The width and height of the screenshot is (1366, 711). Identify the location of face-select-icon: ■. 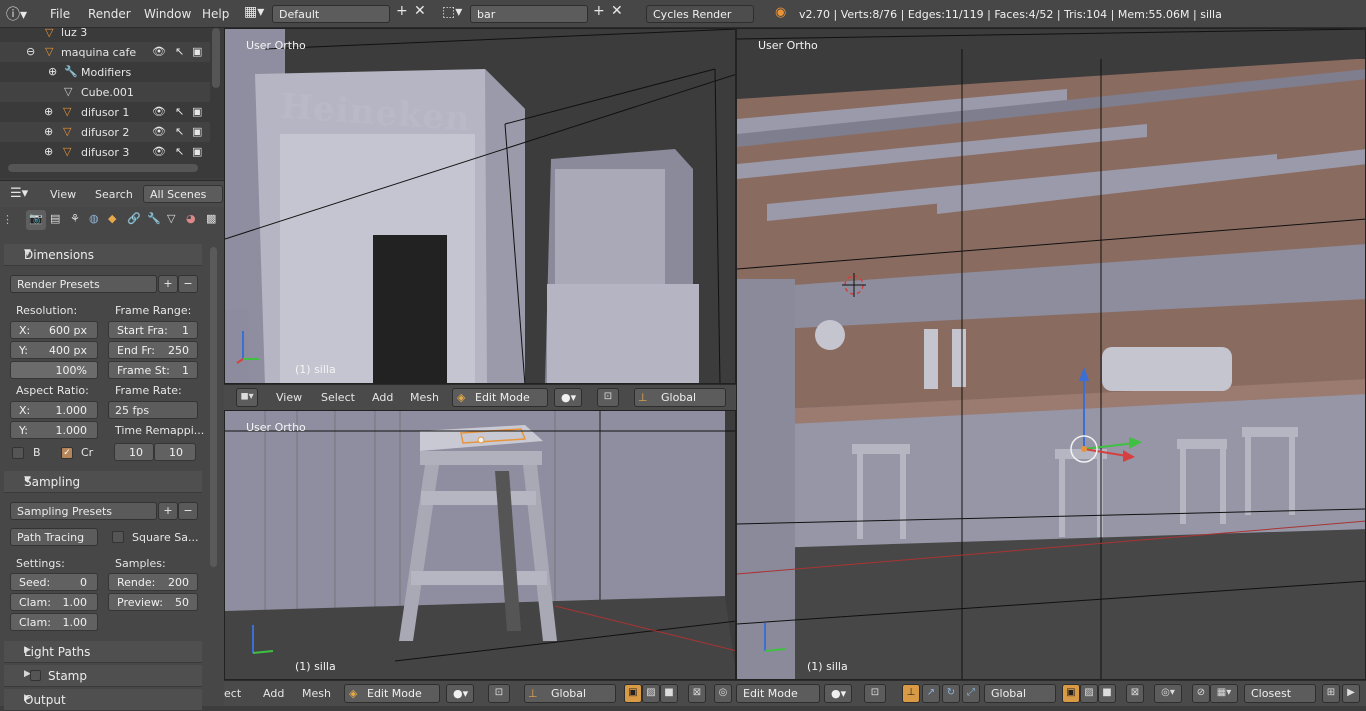
(669, 693).